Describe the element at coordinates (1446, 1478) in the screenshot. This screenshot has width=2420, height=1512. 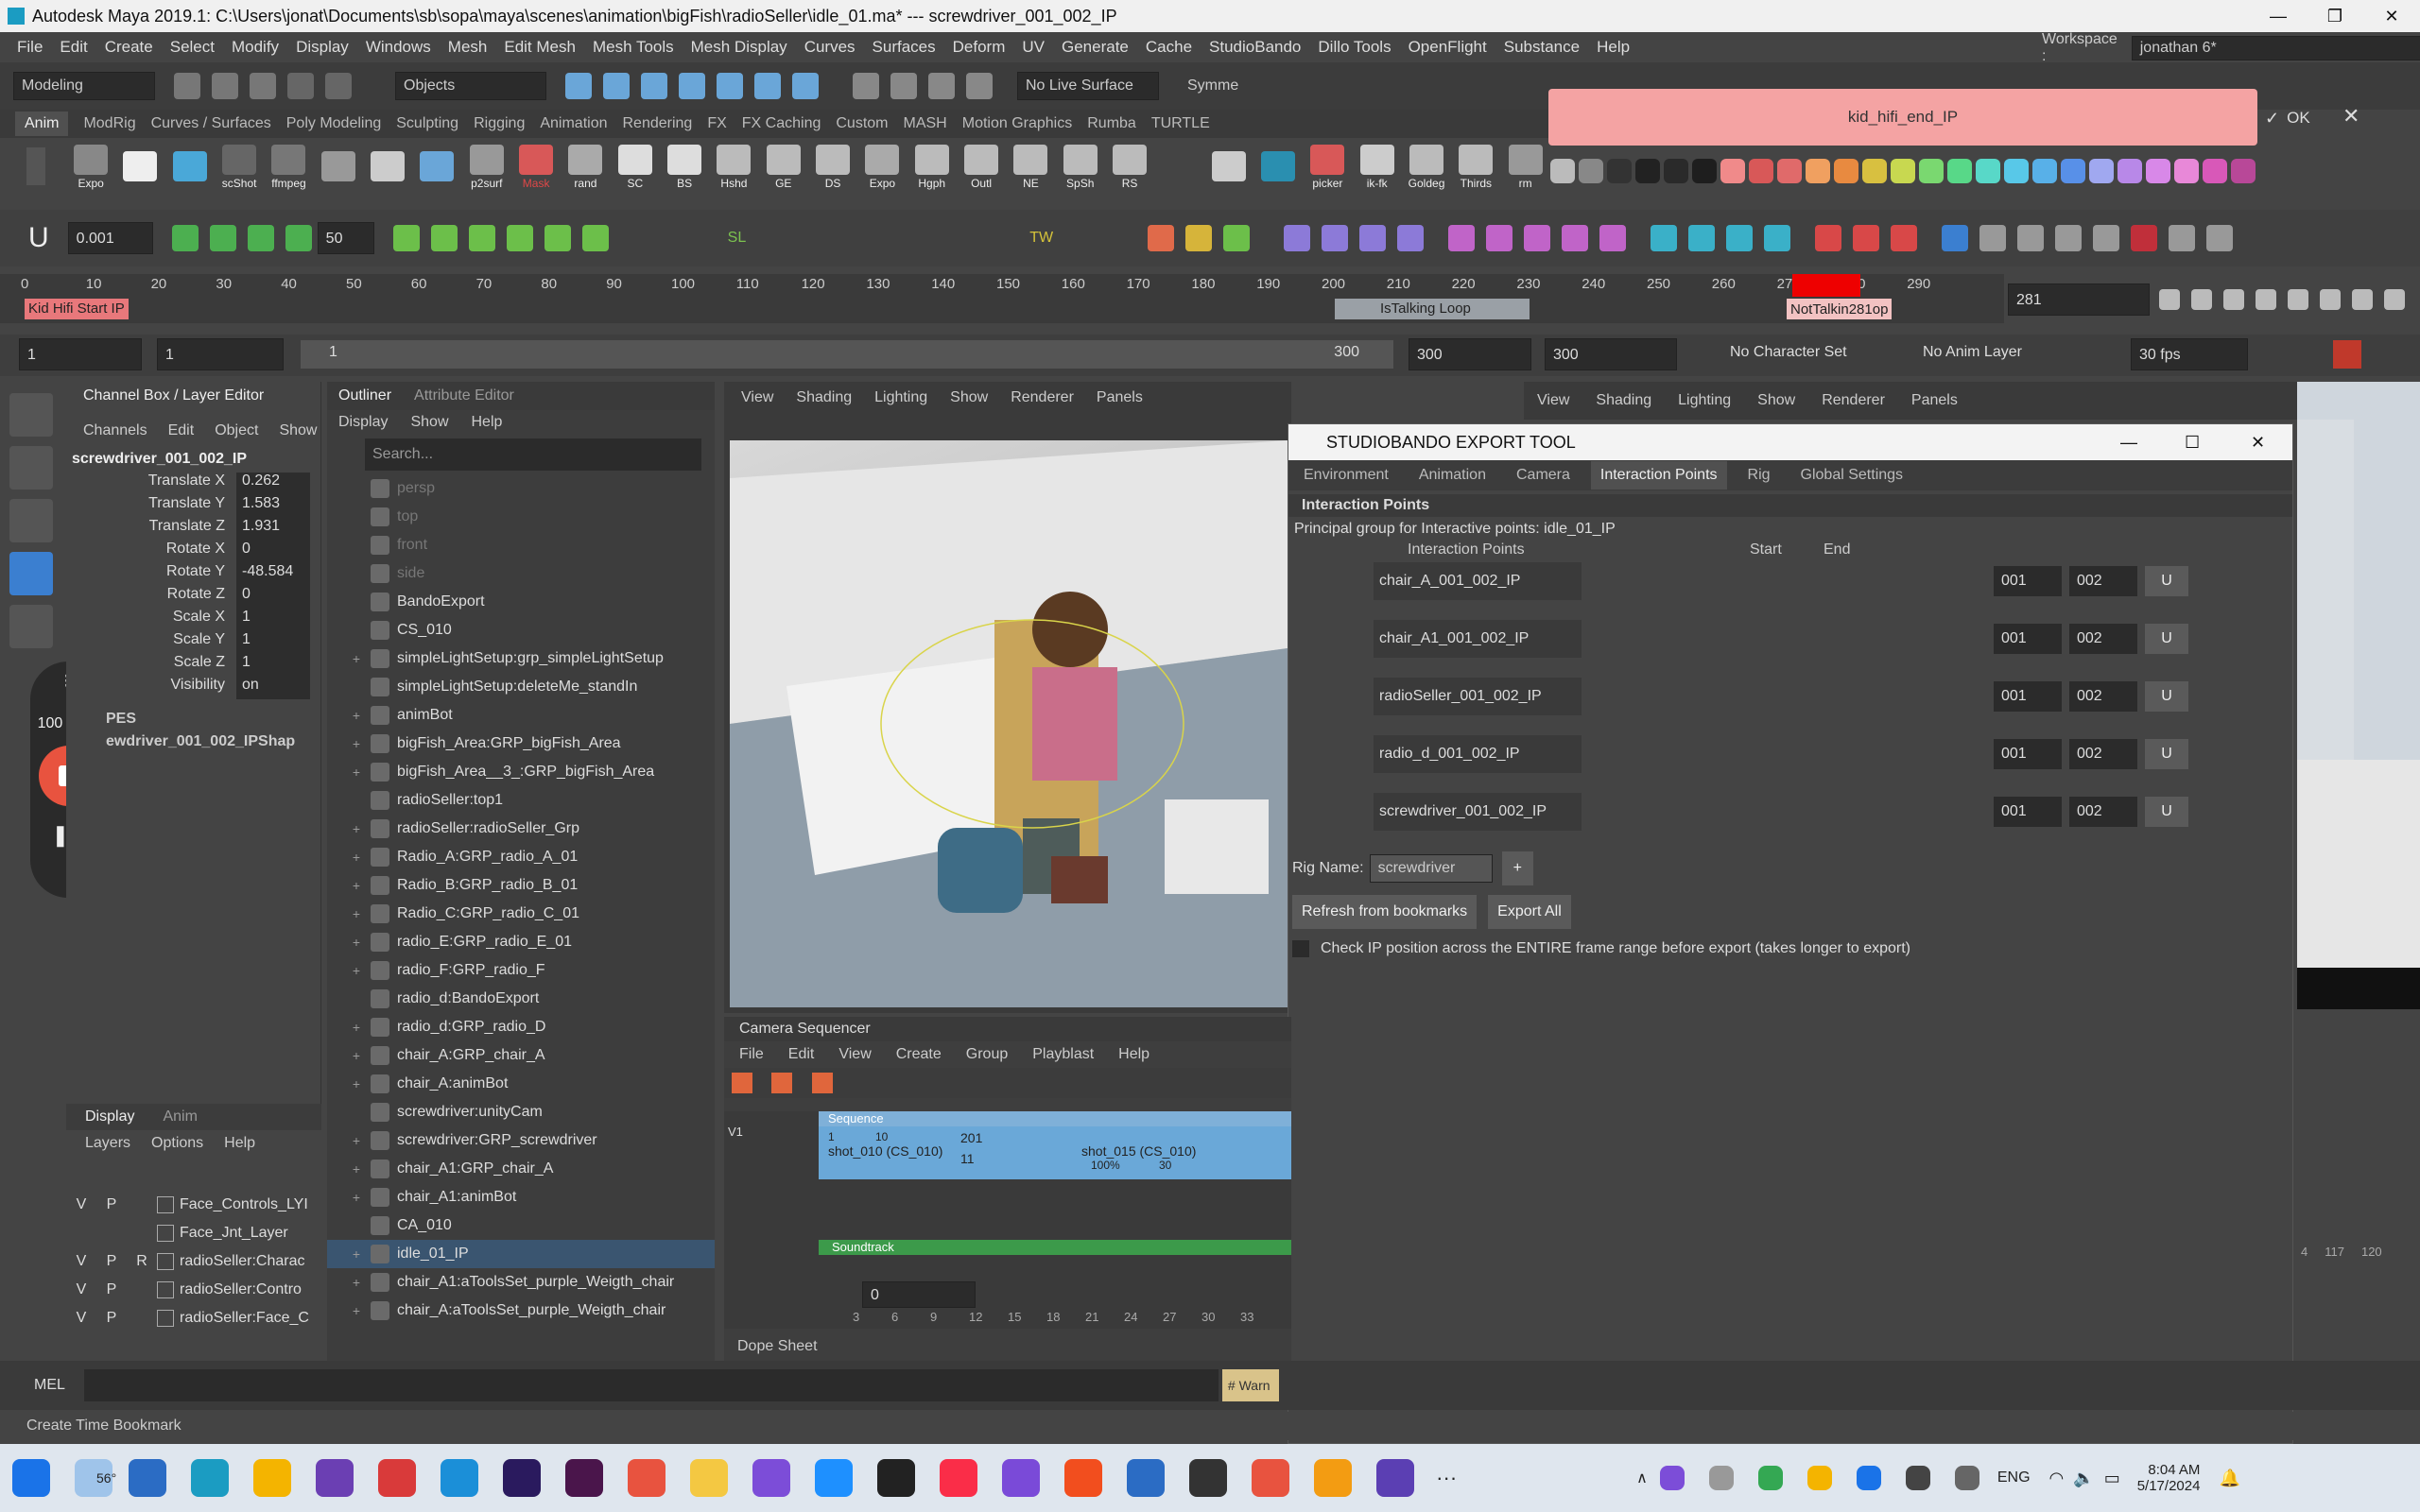
I see `more-apps-icon: ···` at that location.